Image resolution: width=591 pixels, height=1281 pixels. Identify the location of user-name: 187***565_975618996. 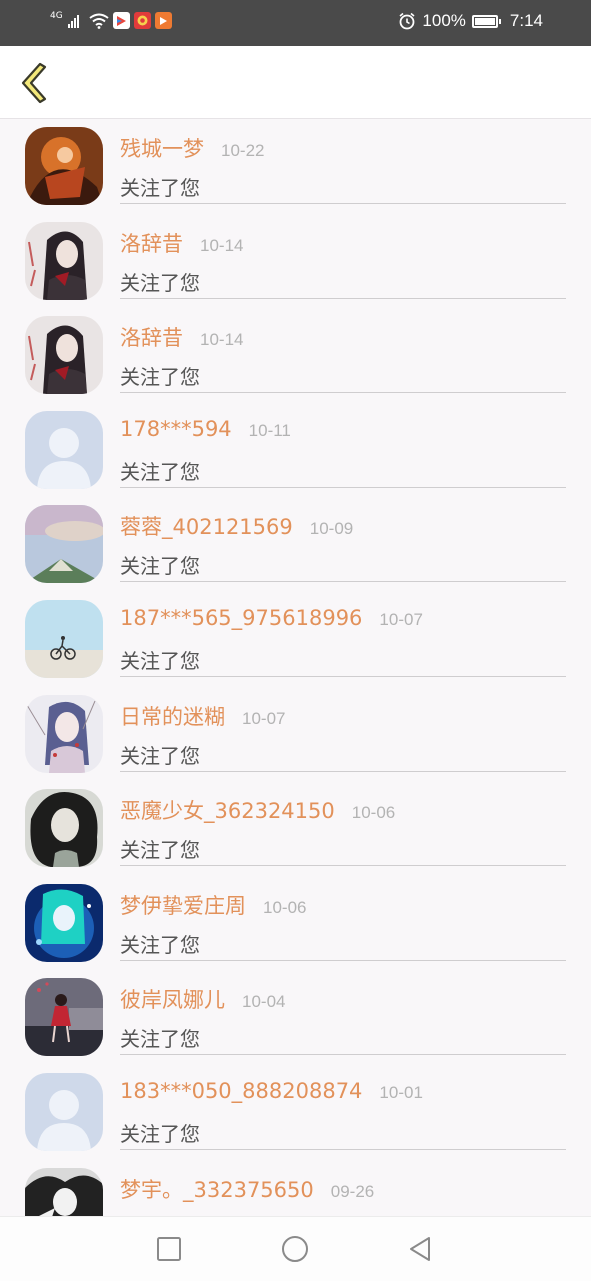
(241, 618).